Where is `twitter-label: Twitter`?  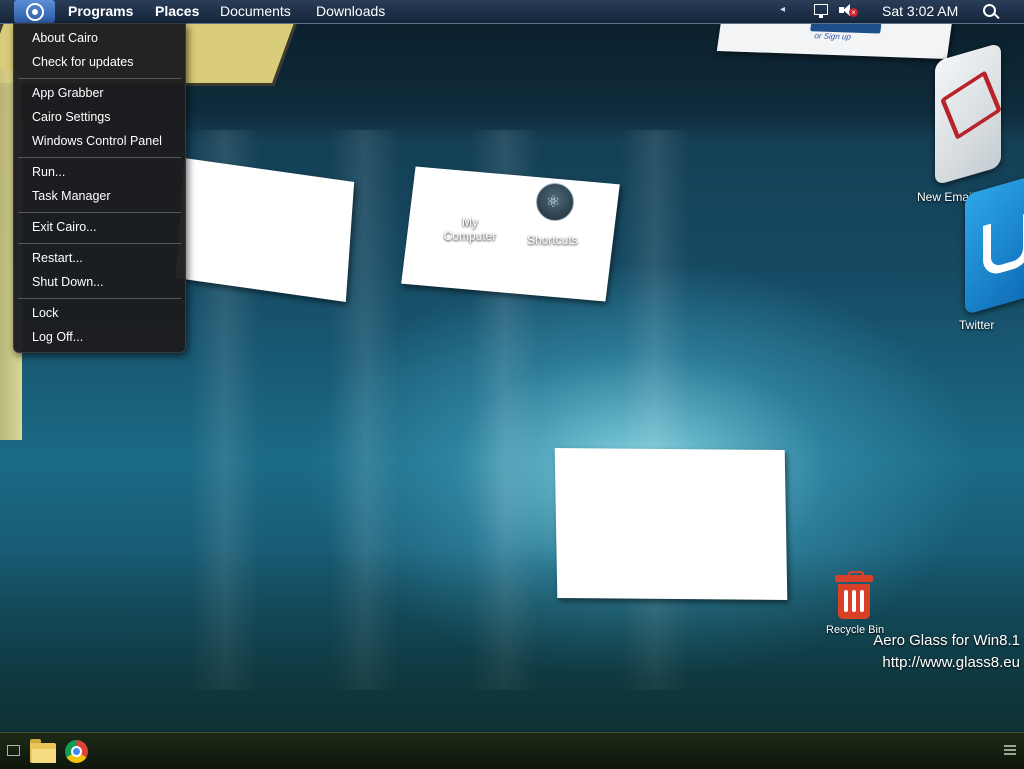 twitter-label: Twitter is located at coordinates (976, 325).